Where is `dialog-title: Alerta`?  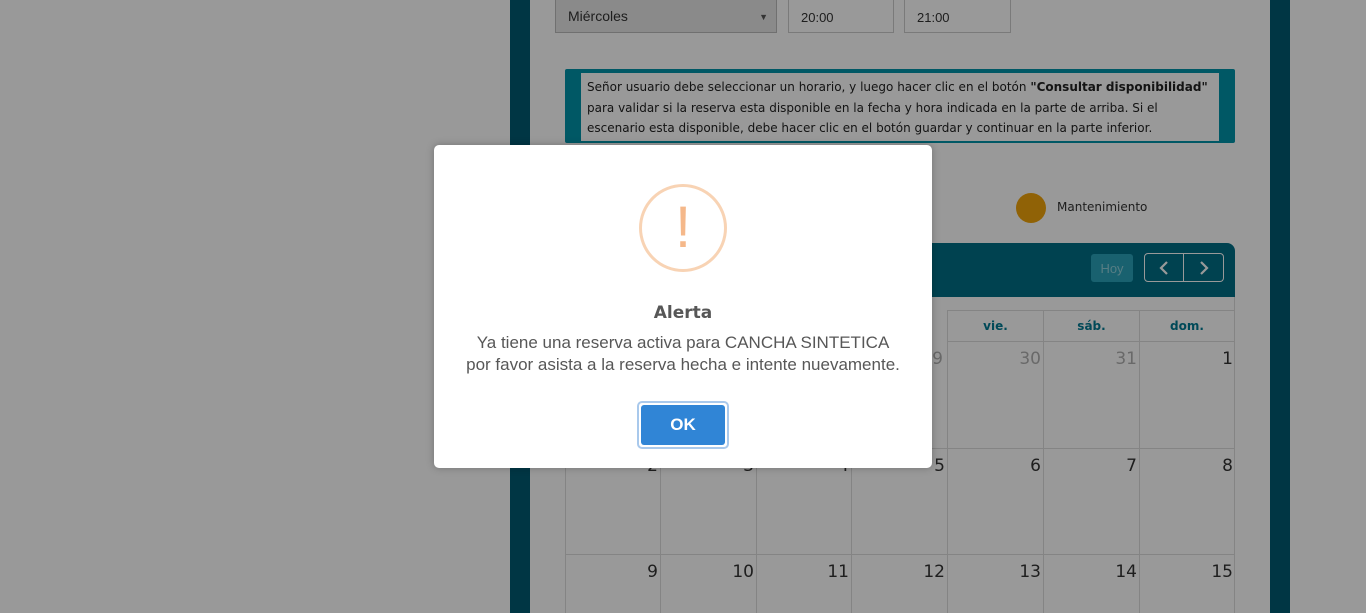 dialog-title: Alerta is located at coordinates (683, 313).